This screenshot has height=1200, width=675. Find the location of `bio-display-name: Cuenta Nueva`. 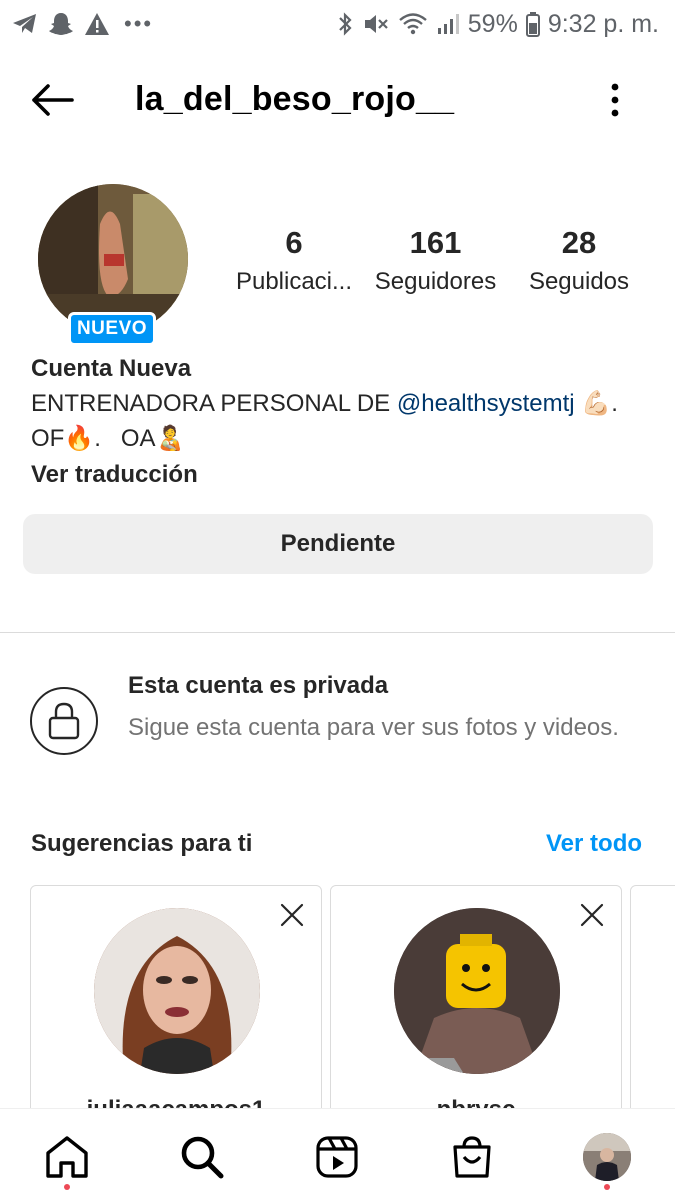

bio-display-name: Cuenta Nueva is located at coordinates (111, 368).